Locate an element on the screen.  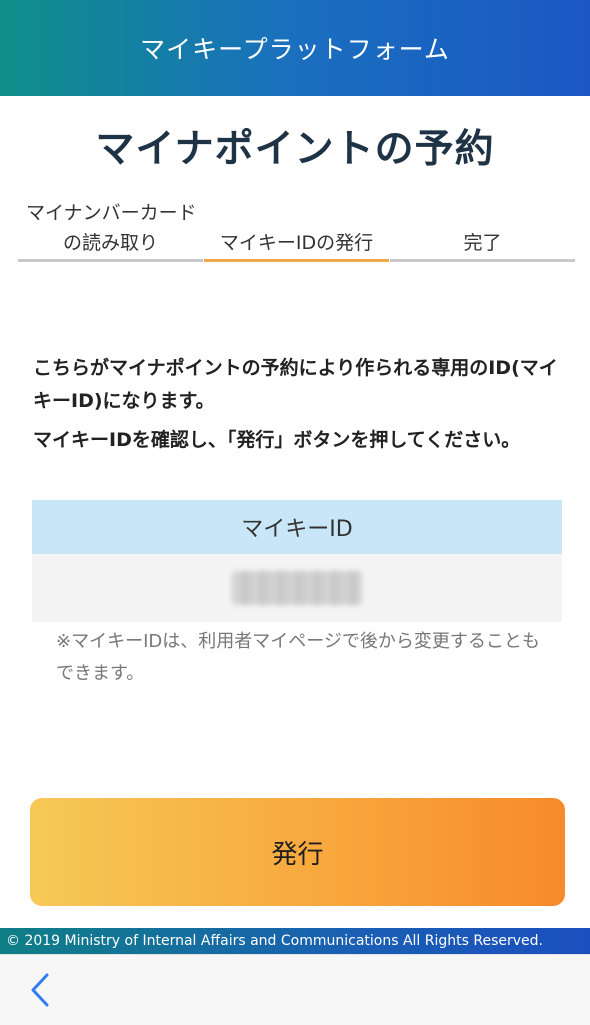
change-note: ※マイキーIDは、利用者マイページで後から変更することもできます。 is located at coordinates (298, 657).